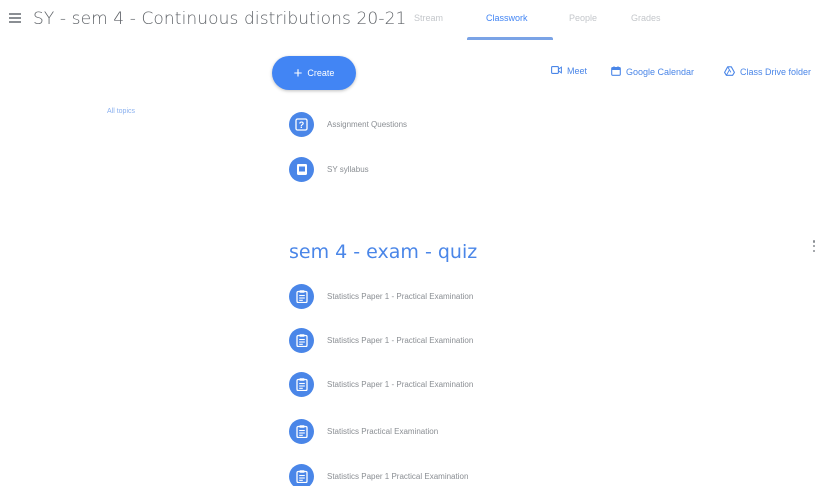  I want to click on material-label: Assignment Questions, so click(367, 124).